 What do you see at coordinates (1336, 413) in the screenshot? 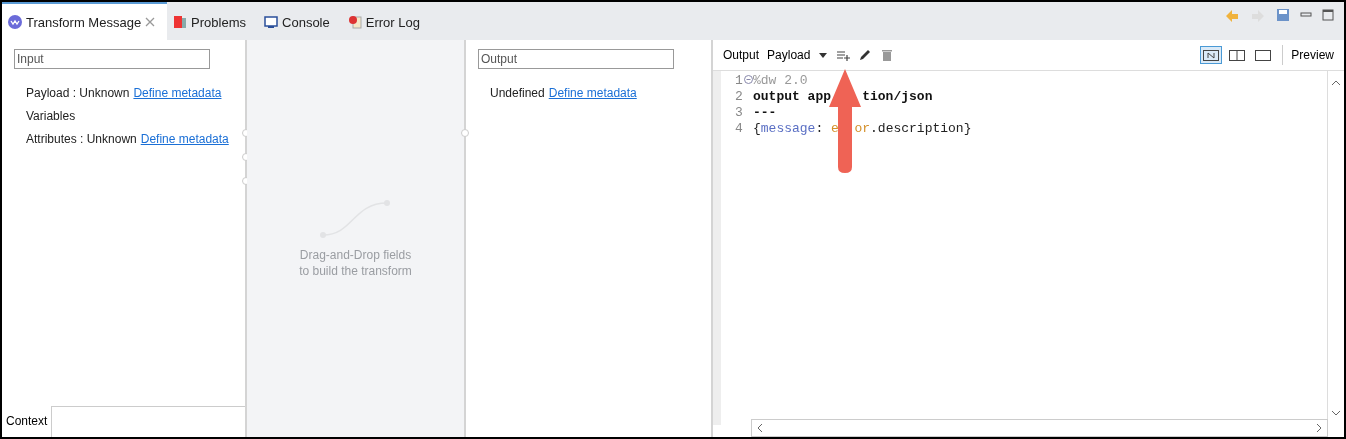
I see `scroll-down-icon` at bounding box center [1336, 413].